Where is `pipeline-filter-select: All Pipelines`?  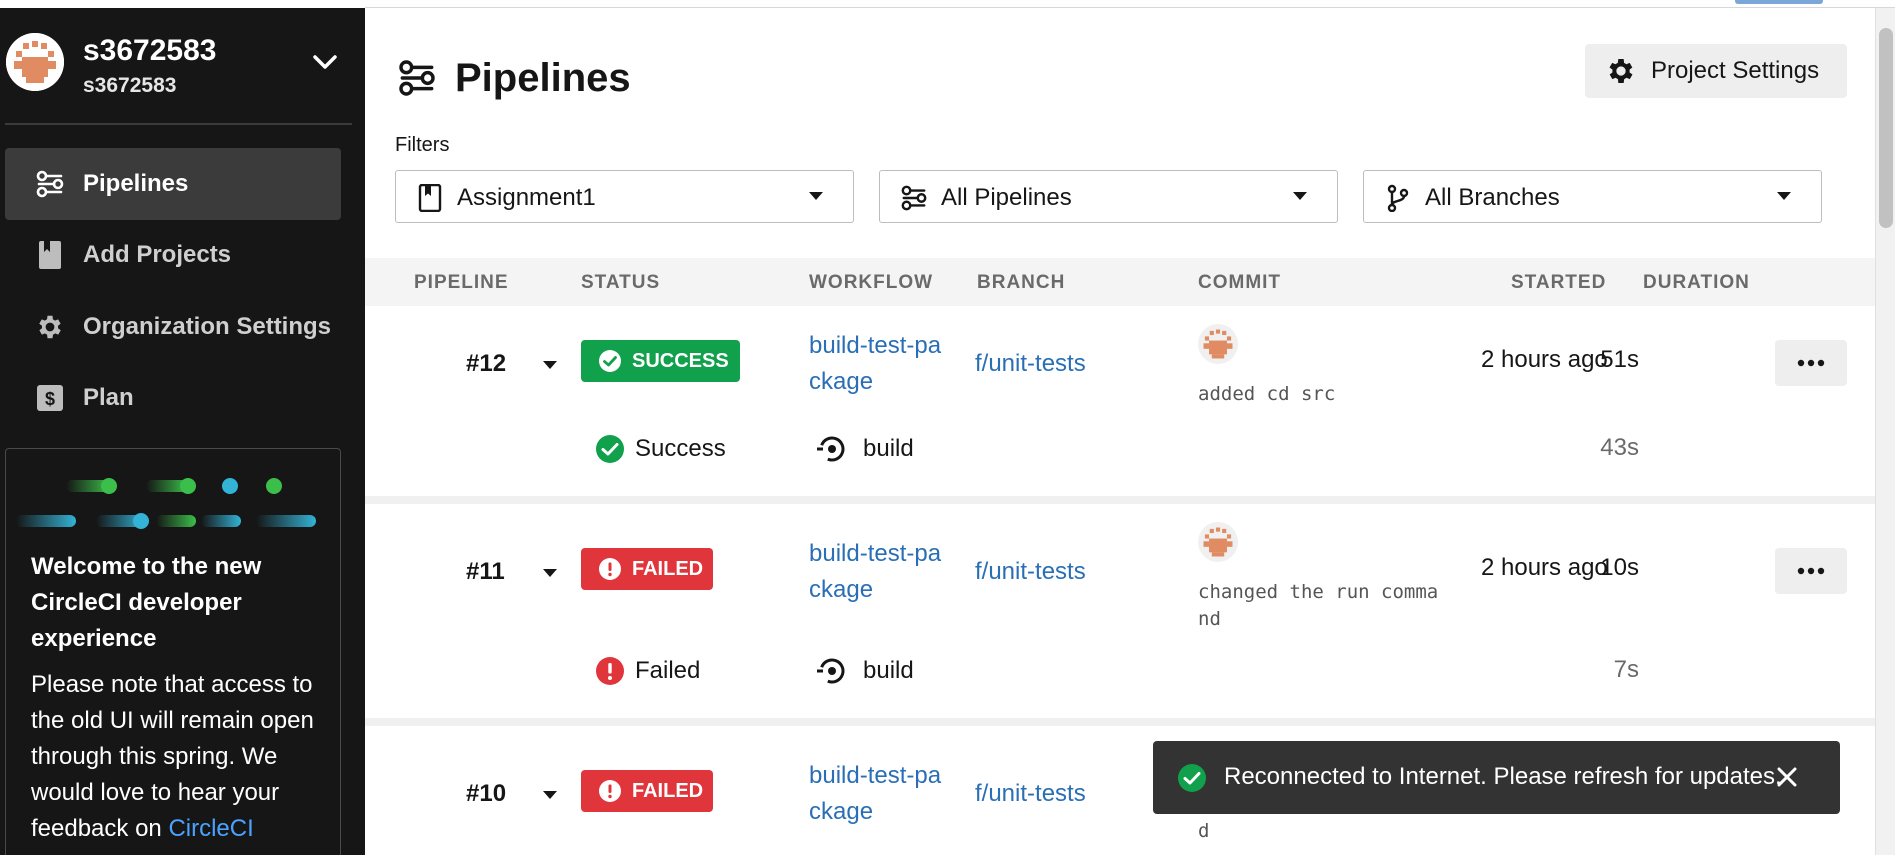
pipeline-filter-select: All Pipelines is located at coordinates (1108, 196).